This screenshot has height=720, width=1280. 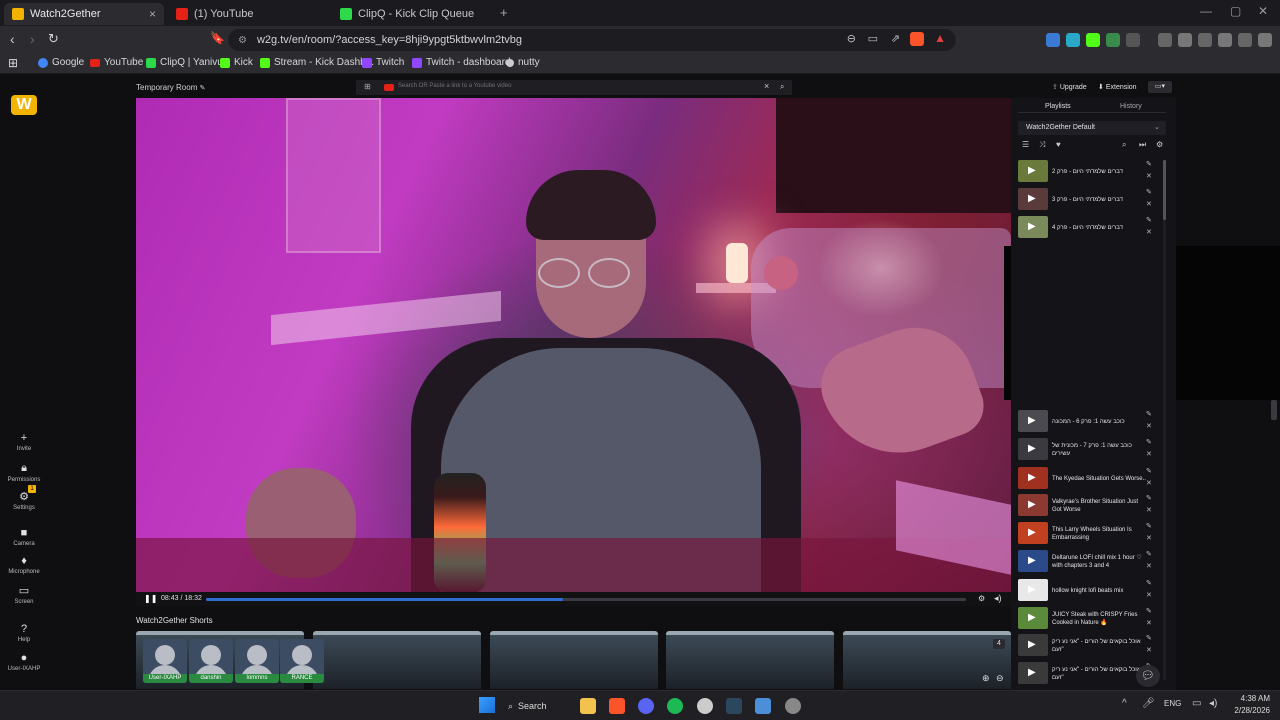 What do you see at coordinates (412, 14) in the screenshot?
I see `tab-clipq: ClipQ - Kick Clip Queue` at bounding box center [412, 14].